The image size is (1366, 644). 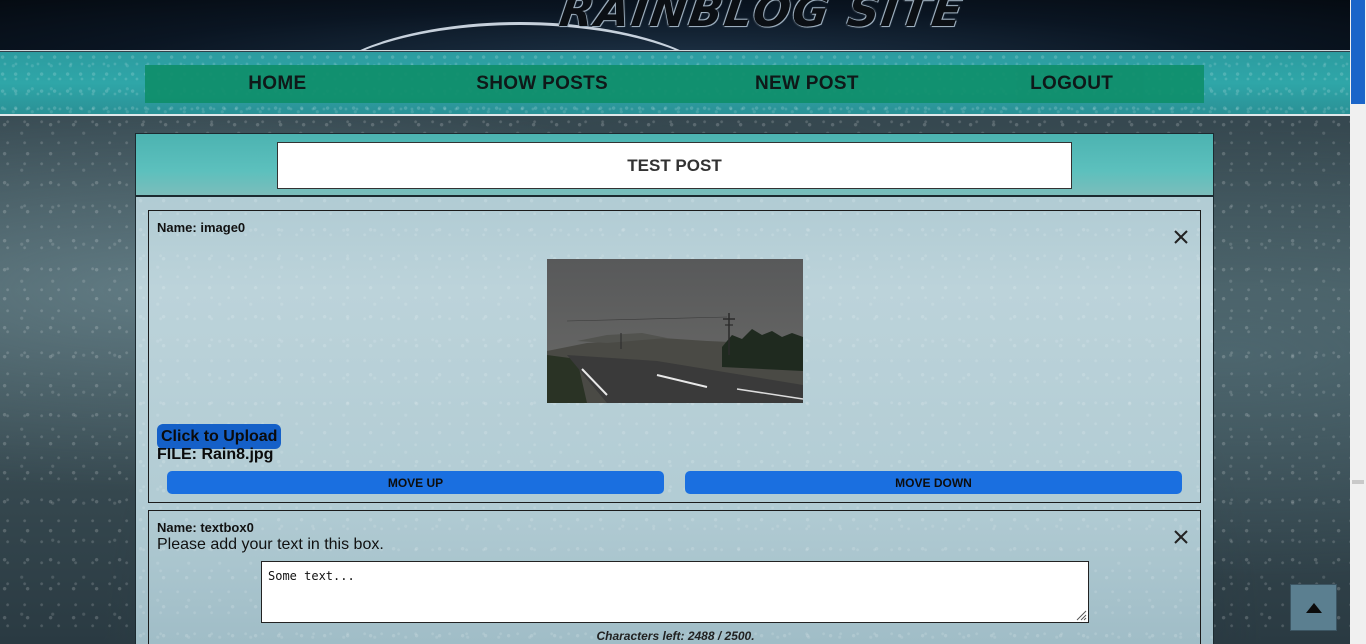 I want to click on scrollbar-thumb, so click(x=1358, y=52).